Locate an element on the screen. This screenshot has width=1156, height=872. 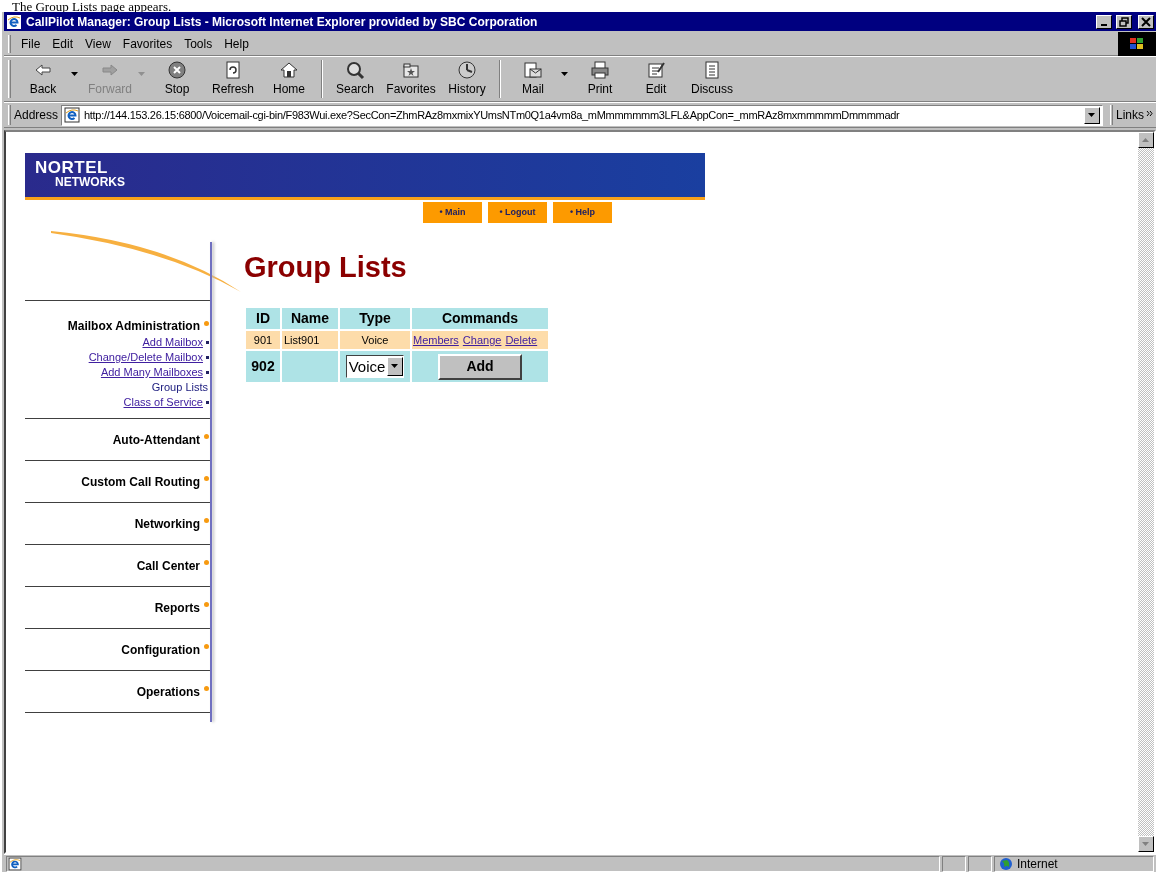
close-button is located at coordinates (1146, 21).